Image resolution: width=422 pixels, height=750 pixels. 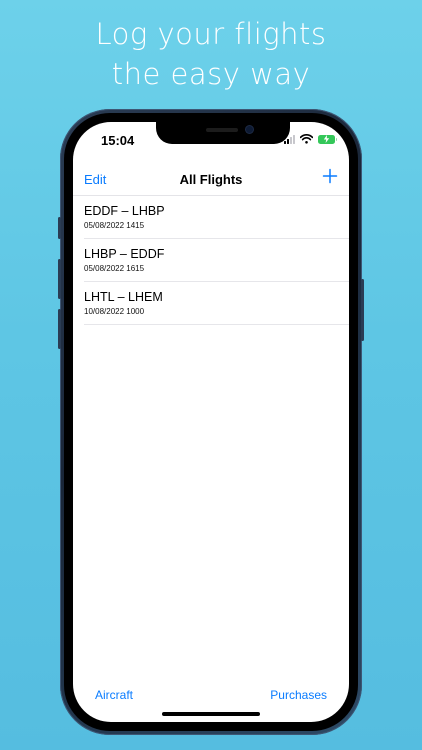 What do you see at coordinates (211, 714) in the screenshot?
I see `home-indicator` at bounding box center [211, 714].